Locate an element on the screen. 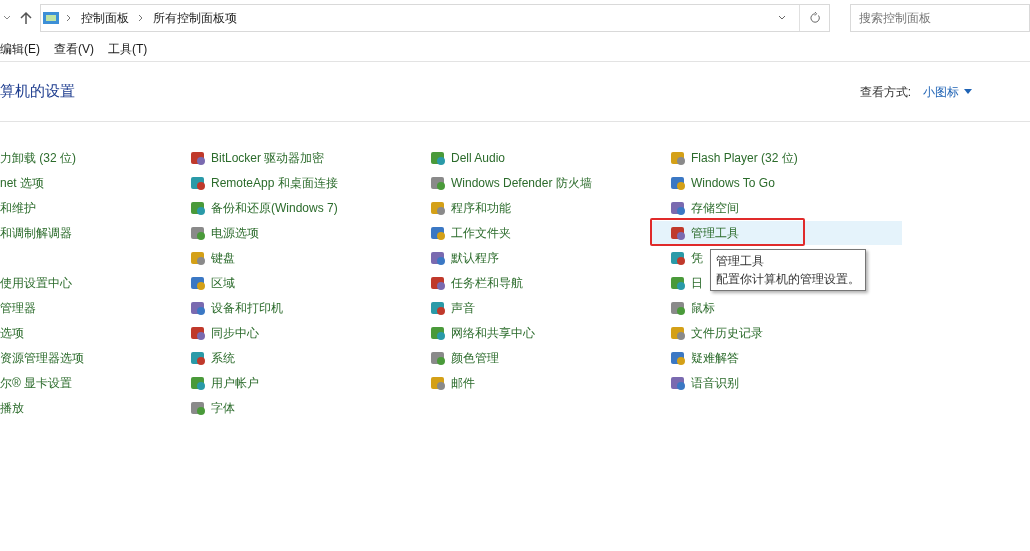  tooltip-description: 配置你计算机的管理设置。 is located at coordinates (788, 279).